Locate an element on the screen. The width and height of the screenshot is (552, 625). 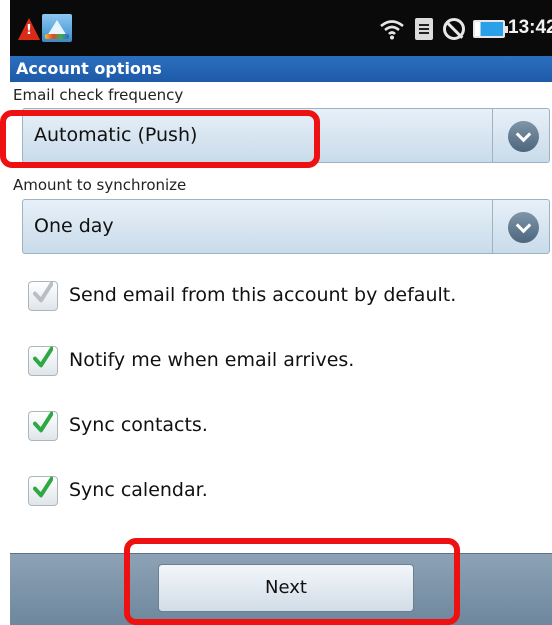
status-clock: 13:42 is located at coordinates (530, 27).